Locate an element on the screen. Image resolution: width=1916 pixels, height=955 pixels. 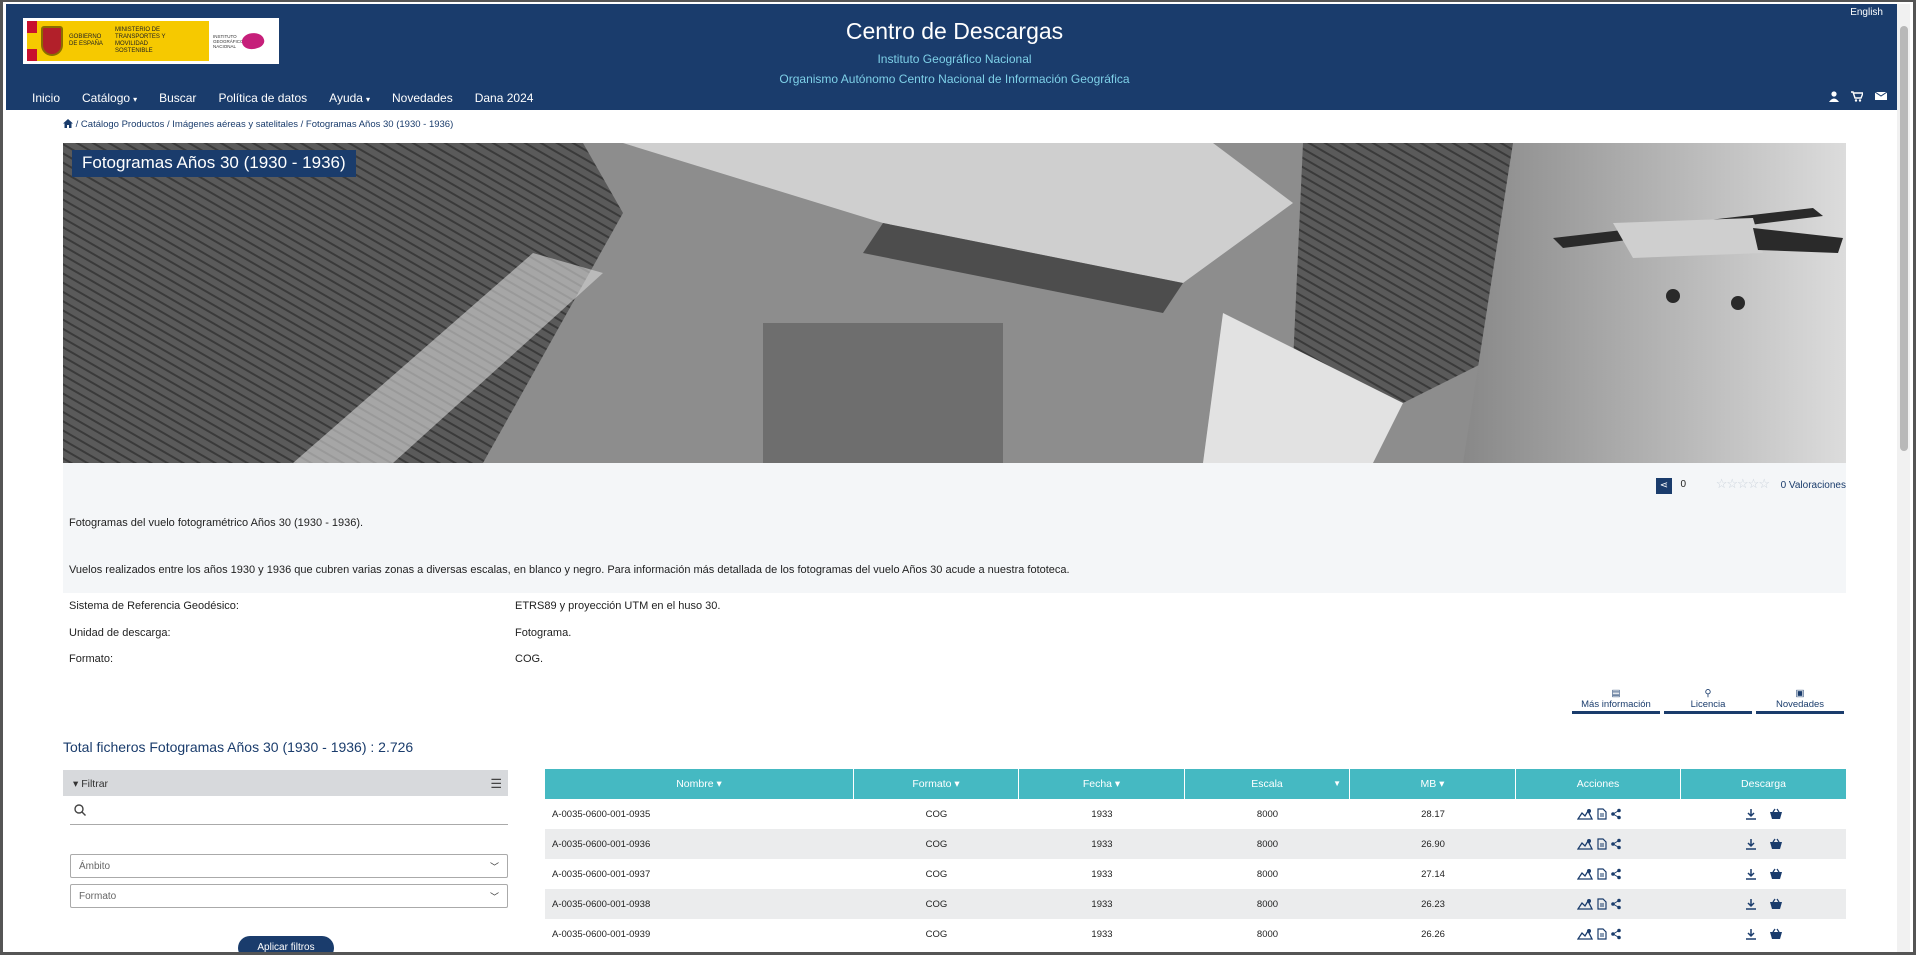
ambito-select-label: Ámbito is located at coordinates (95, 866).